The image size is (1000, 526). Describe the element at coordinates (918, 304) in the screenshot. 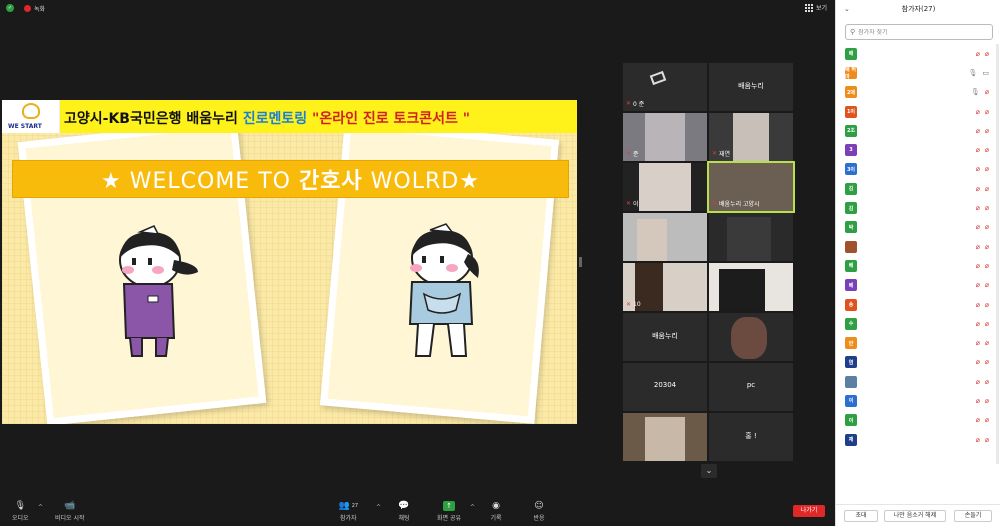

I see `participant-row: 송 ⌀ ⌀` at that location.